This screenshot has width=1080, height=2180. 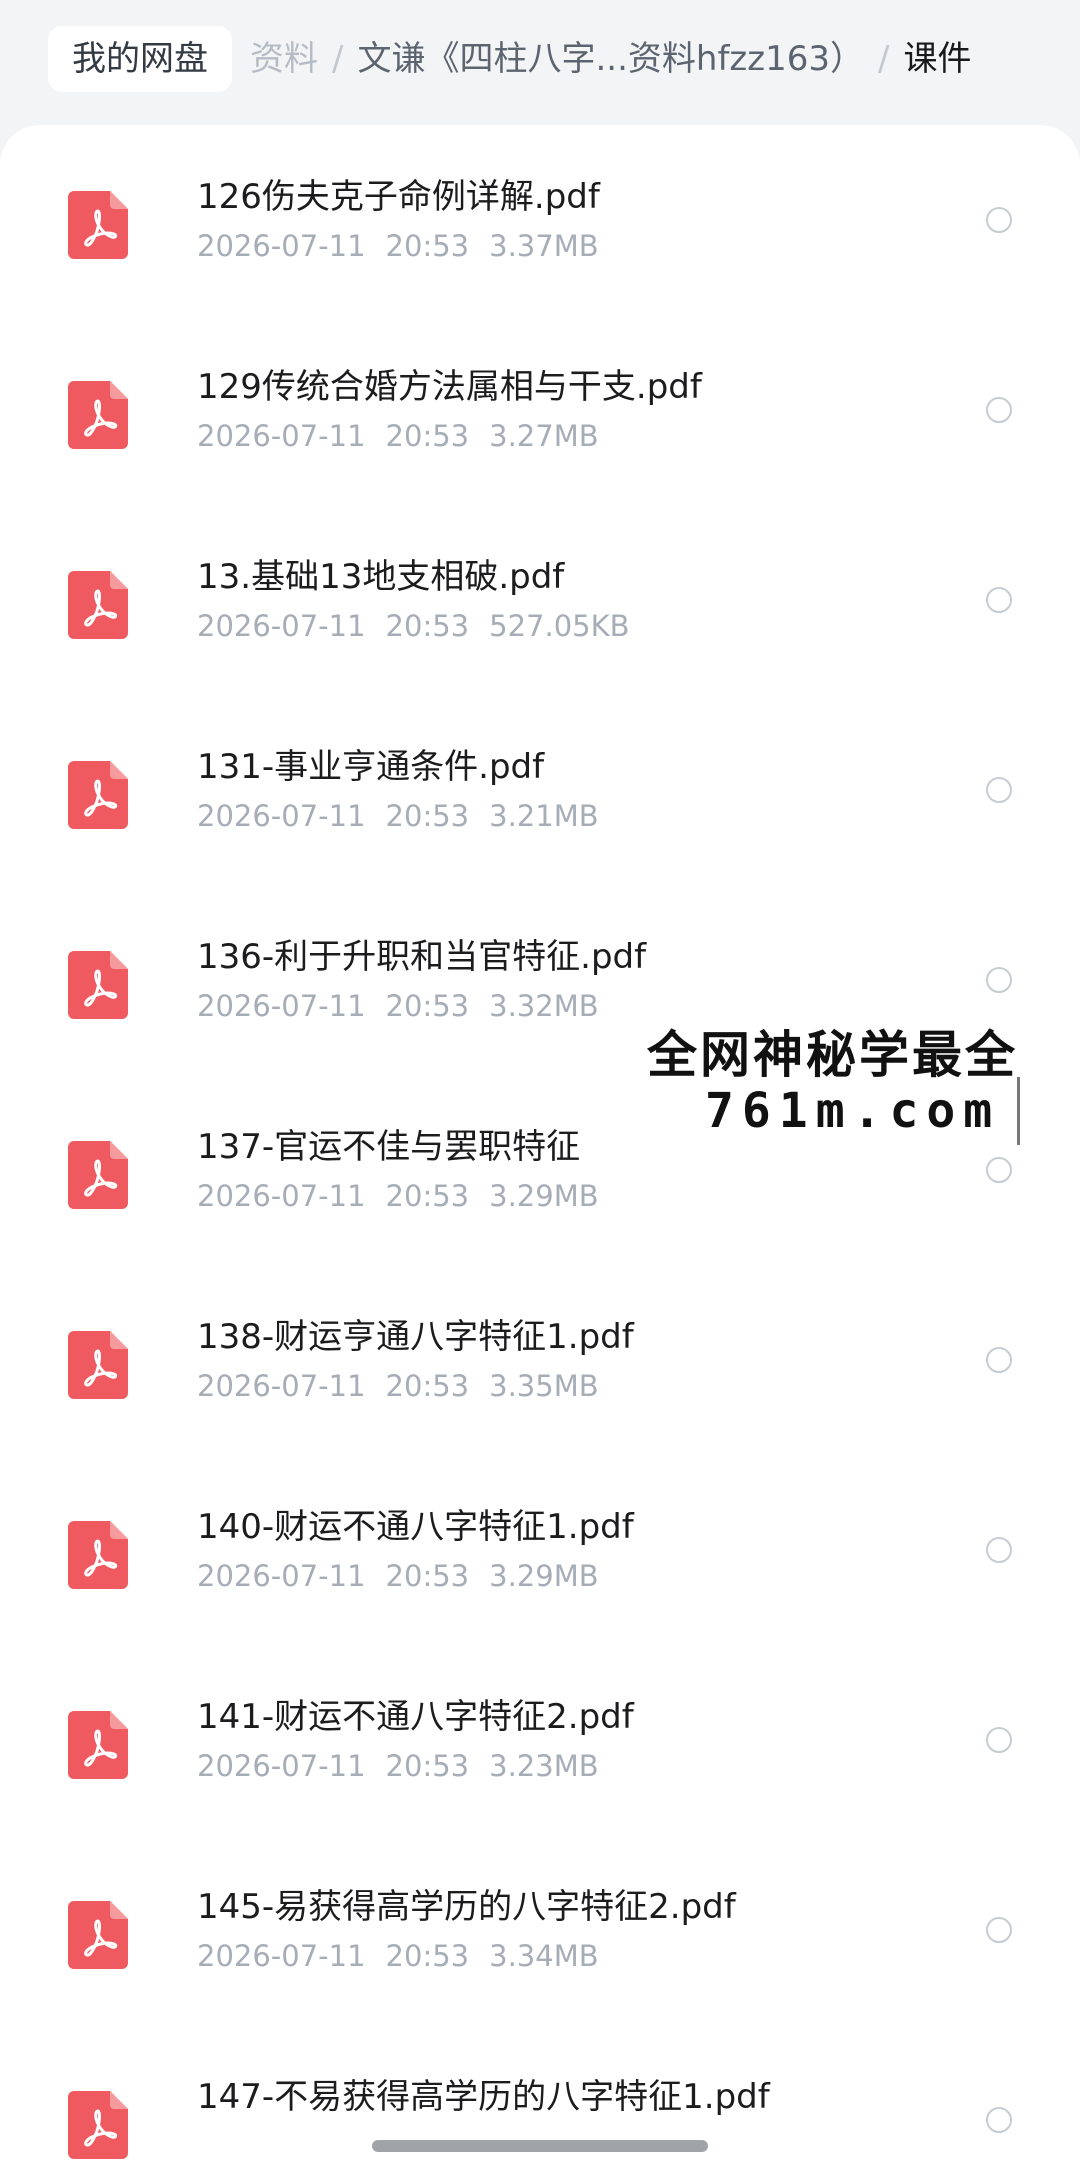 I want to click on file-meta: 2026-07-11 20:53 3.34MB, so click(x=408, y=1956).